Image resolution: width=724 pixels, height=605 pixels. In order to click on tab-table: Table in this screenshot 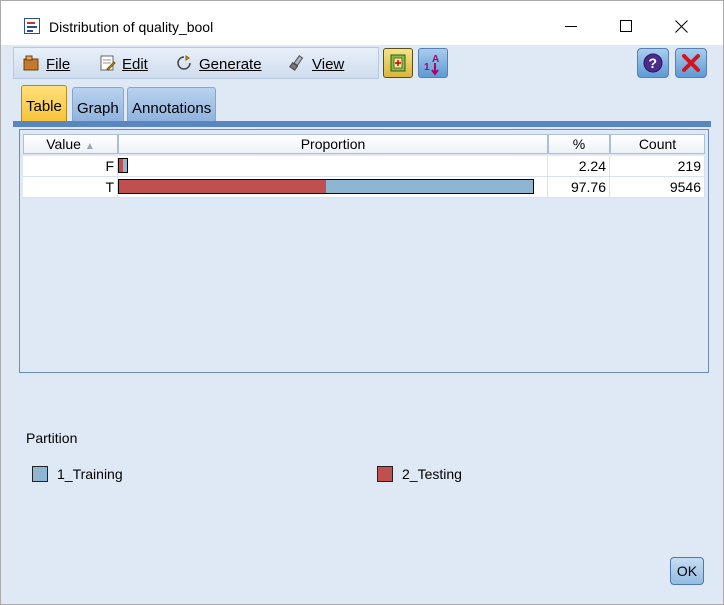, I will do `click(44, 103)`.